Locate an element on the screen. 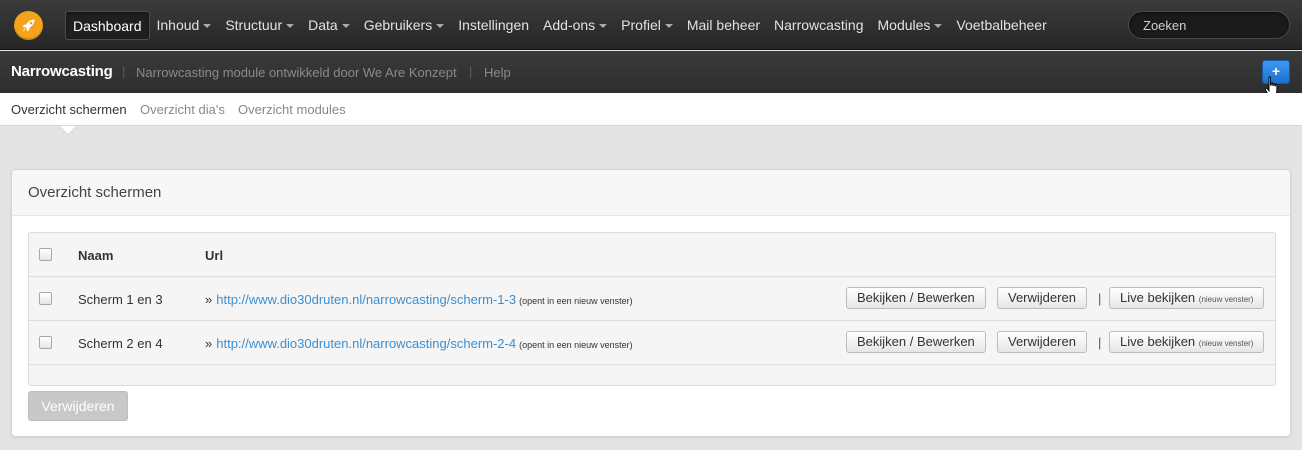 Image resolution: width=1302 pixels, height=450 pixels. nav-voetbalbeheer: Voetbalbeheer is located at coordinates (1001, 25).